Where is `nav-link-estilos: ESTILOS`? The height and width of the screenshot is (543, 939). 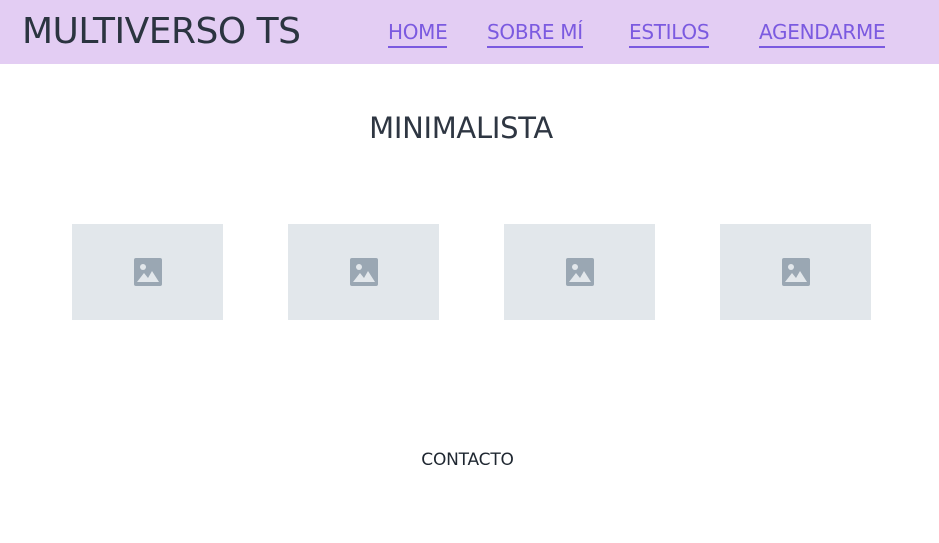 nav-link-estilos: ESTILOS is located at coordinates (669, 33).